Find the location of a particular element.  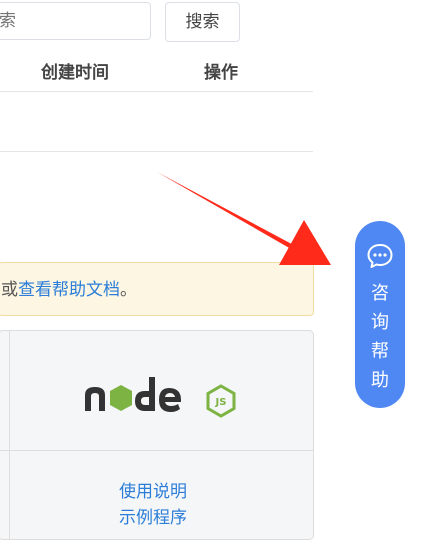

sample-program-link: 示例程序 is located at coordinates (153, 515).